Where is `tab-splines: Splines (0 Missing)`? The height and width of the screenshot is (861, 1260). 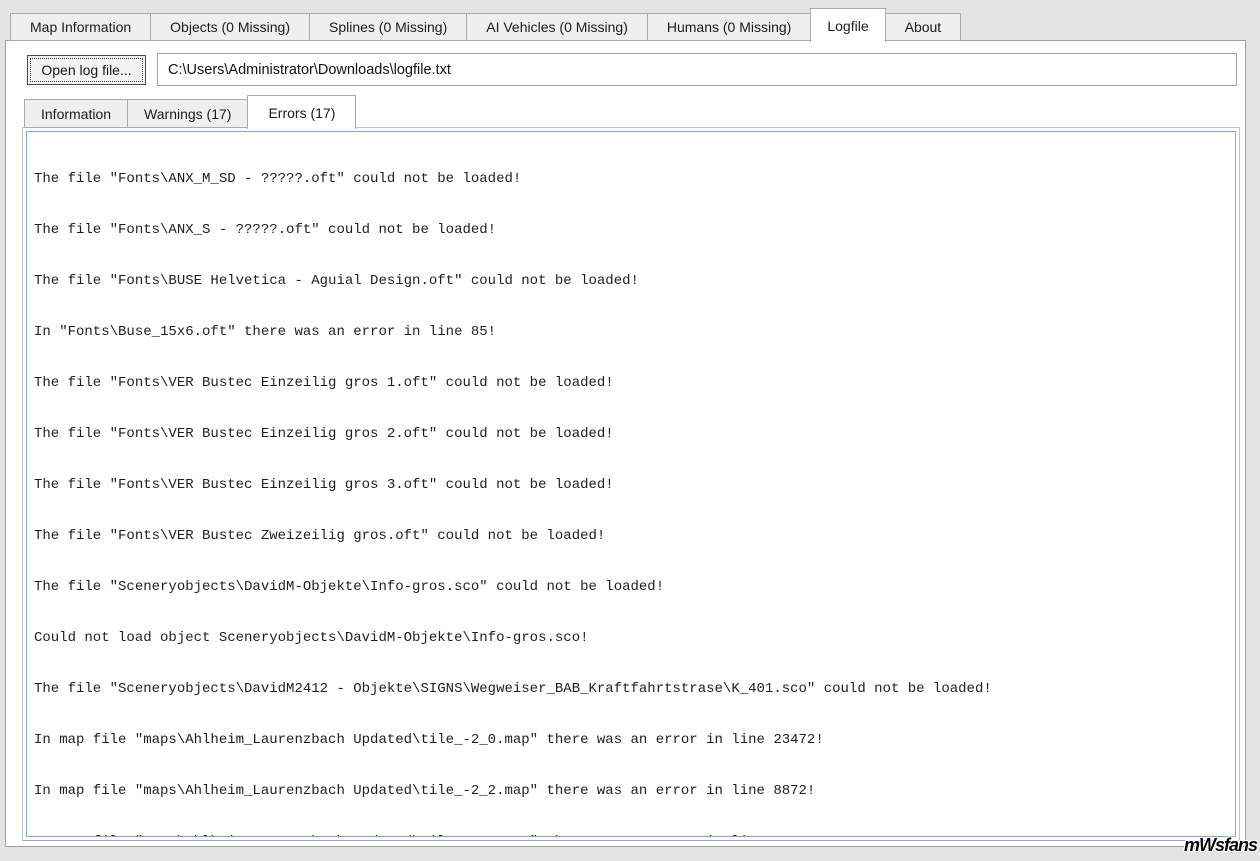
tab-splines: Splines (0 Missing) is located at coordinates (387, 27).